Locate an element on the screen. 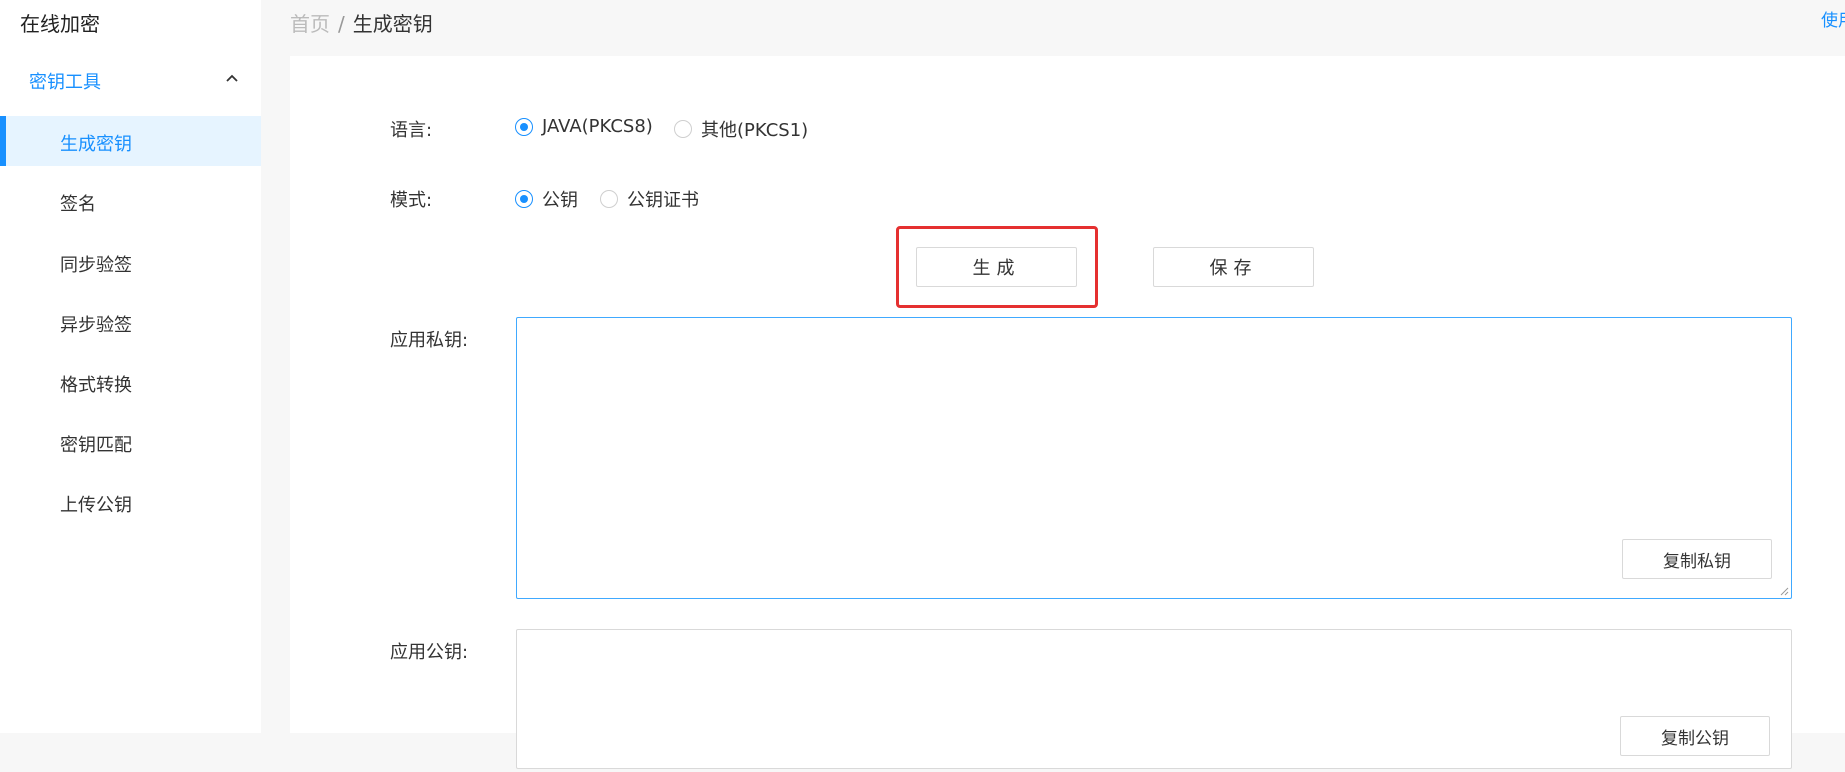 This screenshot has height=772, width=1845. radio-mode-certificate: 公钥证书 is located at coordinates (649, 199).